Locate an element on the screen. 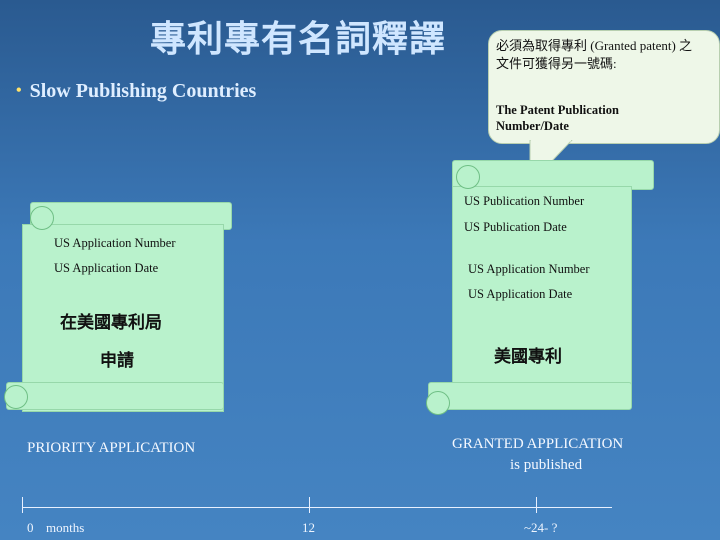 This screenshot has width=720, height=540. tick-start is located at coordinates (22, 505).